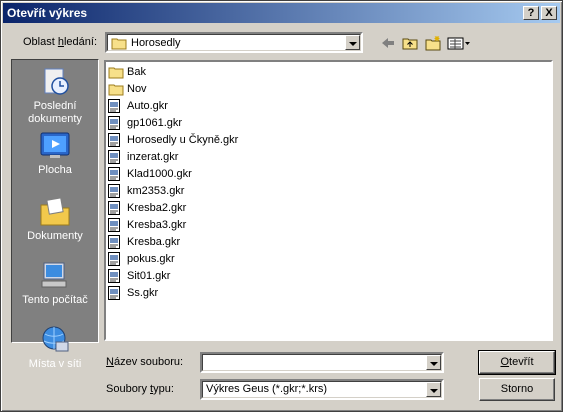  I want to click on file-list-item: Ss.gkr, so click(133, 293).